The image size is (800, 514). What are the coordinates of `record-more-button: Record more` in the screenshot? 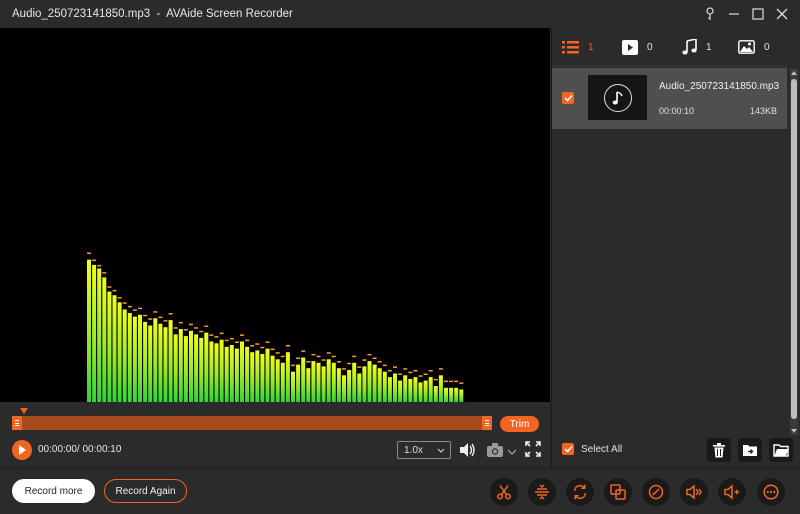 It's located at (53, 491).